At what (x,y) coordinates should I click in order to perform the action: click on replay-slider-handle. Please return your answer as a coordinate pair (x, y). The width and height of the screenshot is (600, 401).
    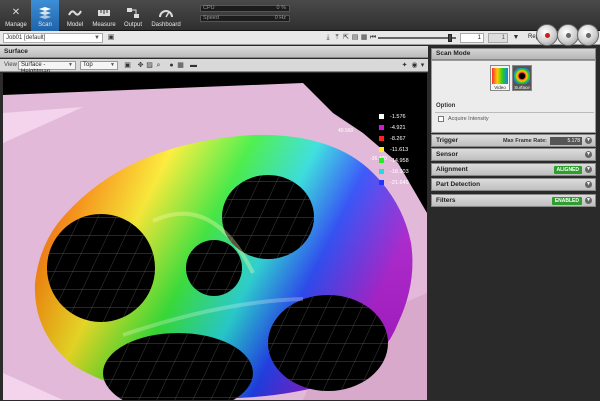
    Looking at the image, I should click on (450, 38).